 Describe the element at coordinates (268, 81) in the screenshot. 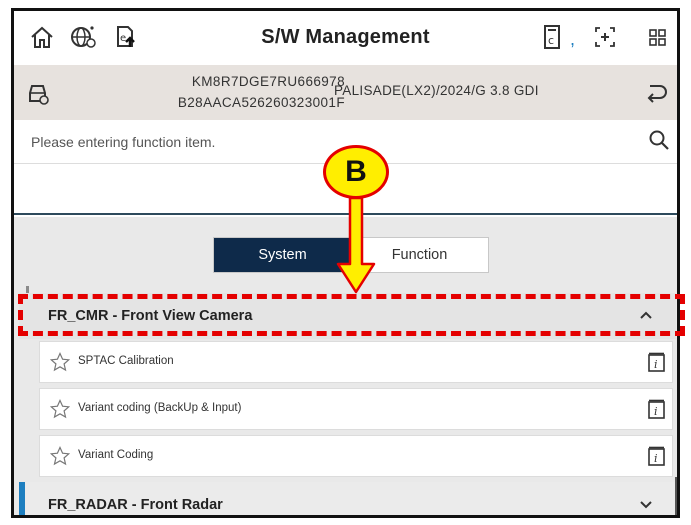

I see `vin-text: KM8R7DGE7RU666978` at that location.